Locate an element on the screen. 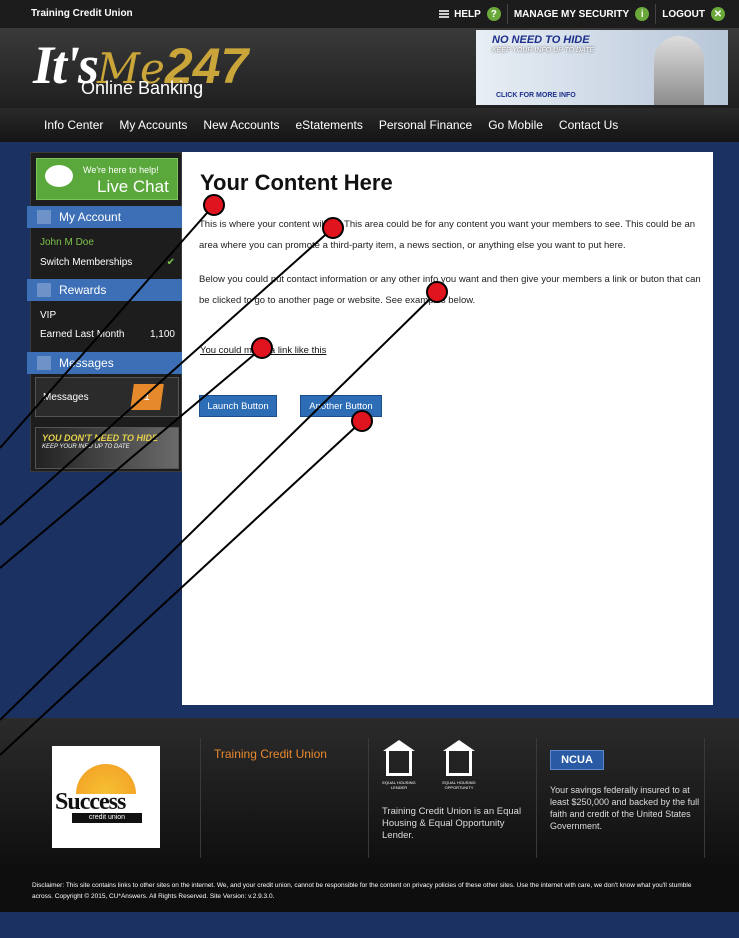 Image resolution: width=739 pixels, height=938 pixels. nav-estatements: eStatements is located at coordinates (328, 125).